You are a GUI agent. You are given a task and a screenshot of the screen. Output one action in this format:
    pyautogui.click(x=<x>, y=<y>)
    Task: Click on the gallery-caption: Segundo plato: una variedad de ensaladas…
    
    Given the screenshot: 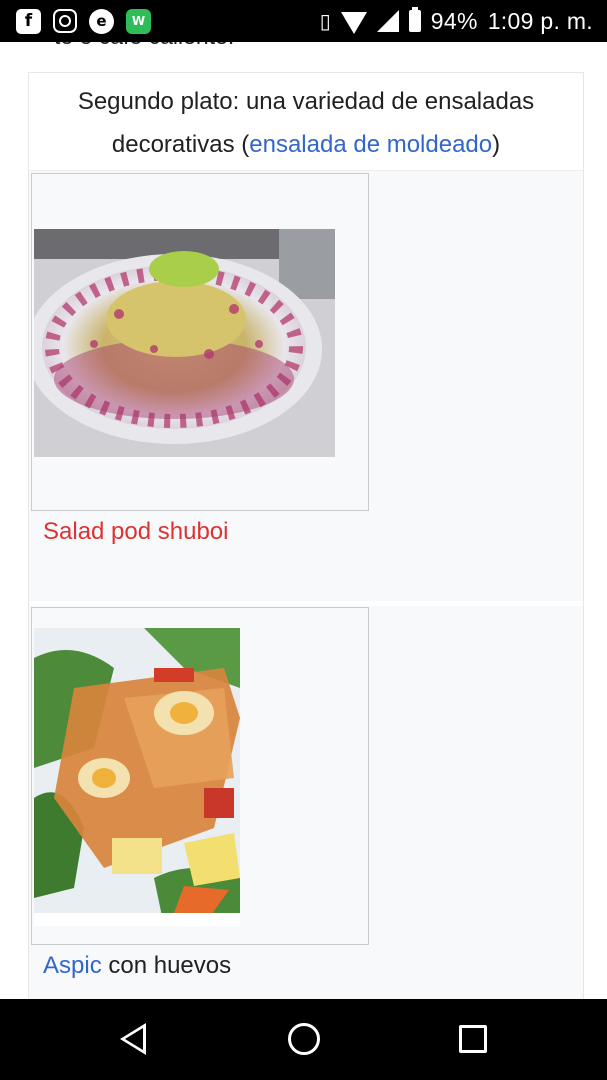 What is the action you would take?
    pyautogui.click(x=306, y=122)
    